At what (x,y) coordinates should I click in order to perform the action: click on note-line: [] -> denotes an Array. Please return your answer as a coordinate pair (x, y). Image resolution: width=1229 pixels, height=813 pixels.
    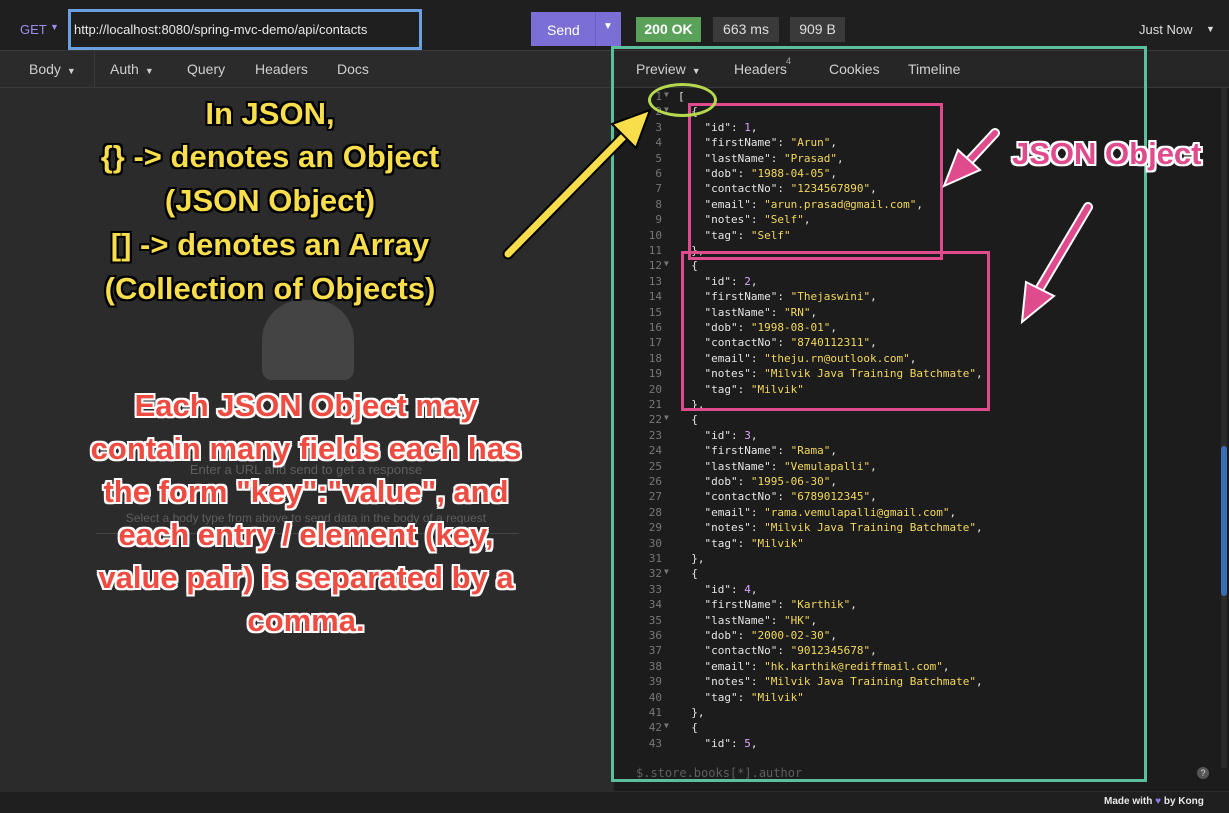
    Looking at the image, I should click on (270, 244).